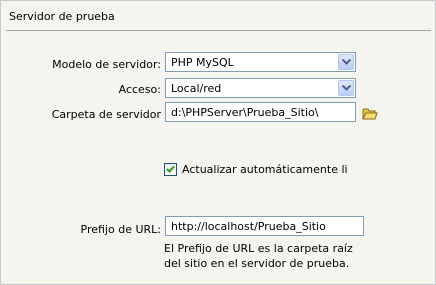 Image resolution: width=436 pixels, height=285 pixels. I want to click on access-dropdown-button, so click(346, 88).